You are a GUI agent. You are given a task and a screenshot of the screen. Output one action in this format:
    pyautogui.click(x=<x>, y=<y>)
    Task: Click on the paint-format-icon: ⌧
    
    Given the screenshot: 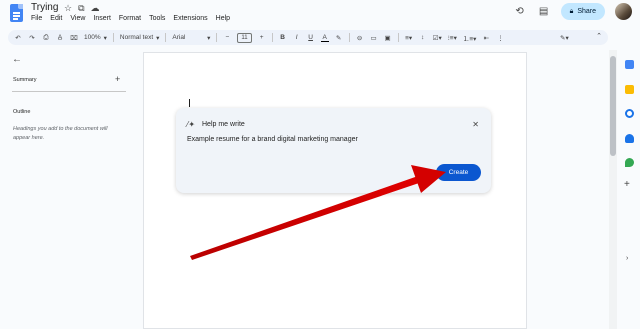 What is the action you would take?
    pyautogui.click(x=74, y=38)
    